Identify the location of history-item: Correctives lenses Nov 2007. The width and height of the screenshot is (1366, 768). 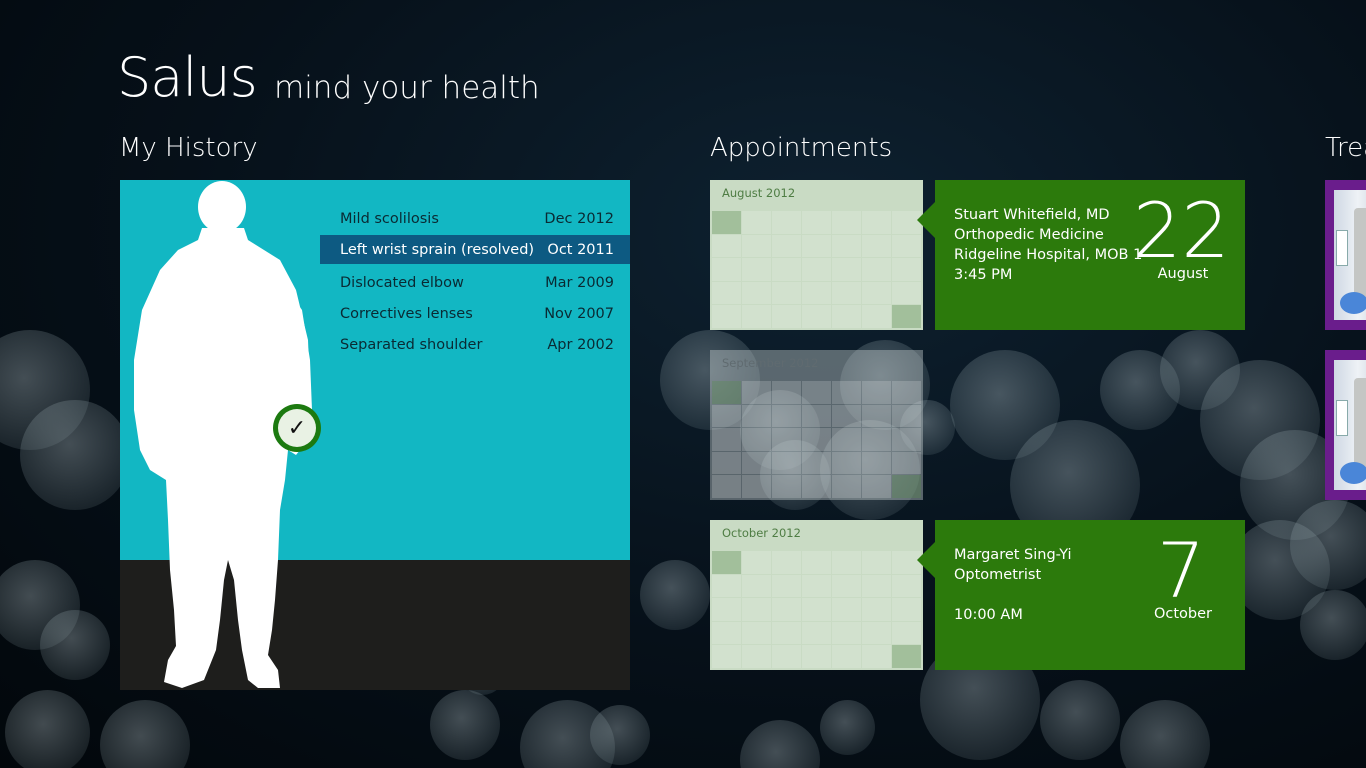
(475, 313).